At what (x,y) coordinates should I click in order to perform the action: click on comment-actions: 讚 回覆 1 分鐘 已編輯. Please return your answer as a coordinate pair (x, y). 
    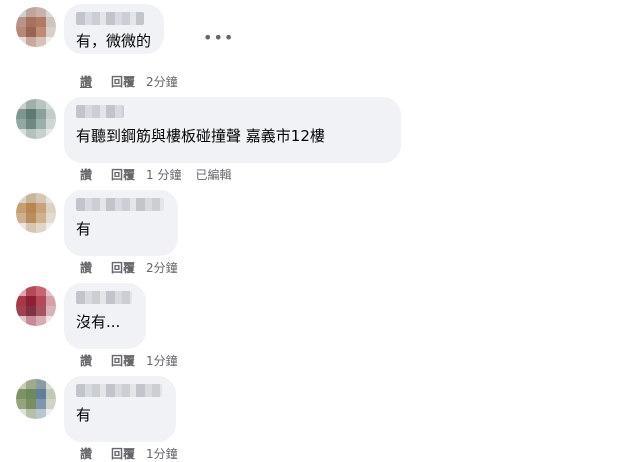
    Looking at the image, I should click on (156, 174).